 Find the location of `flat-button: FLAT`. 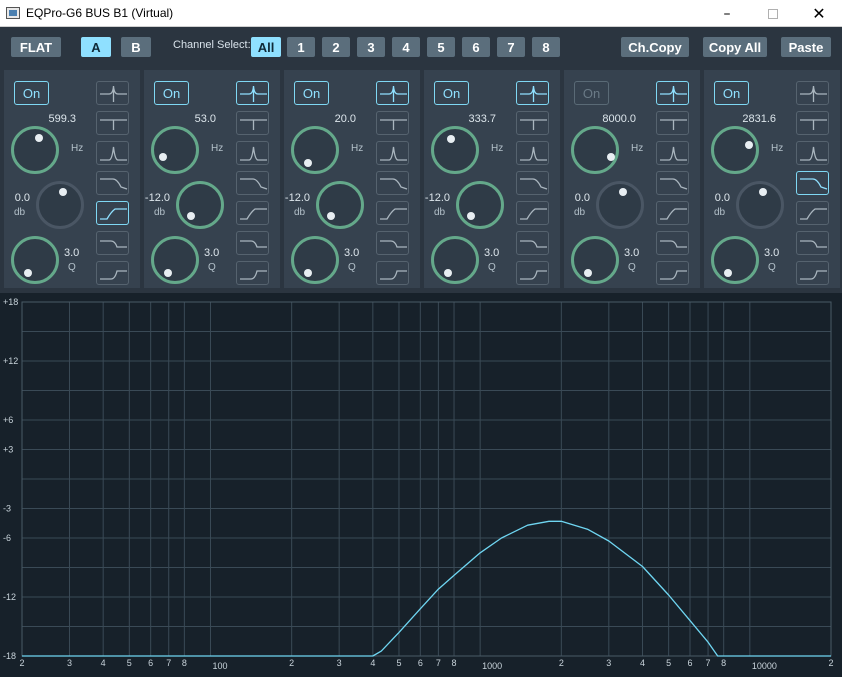

flat-button: FLAT is located at coordinates (36, 47).